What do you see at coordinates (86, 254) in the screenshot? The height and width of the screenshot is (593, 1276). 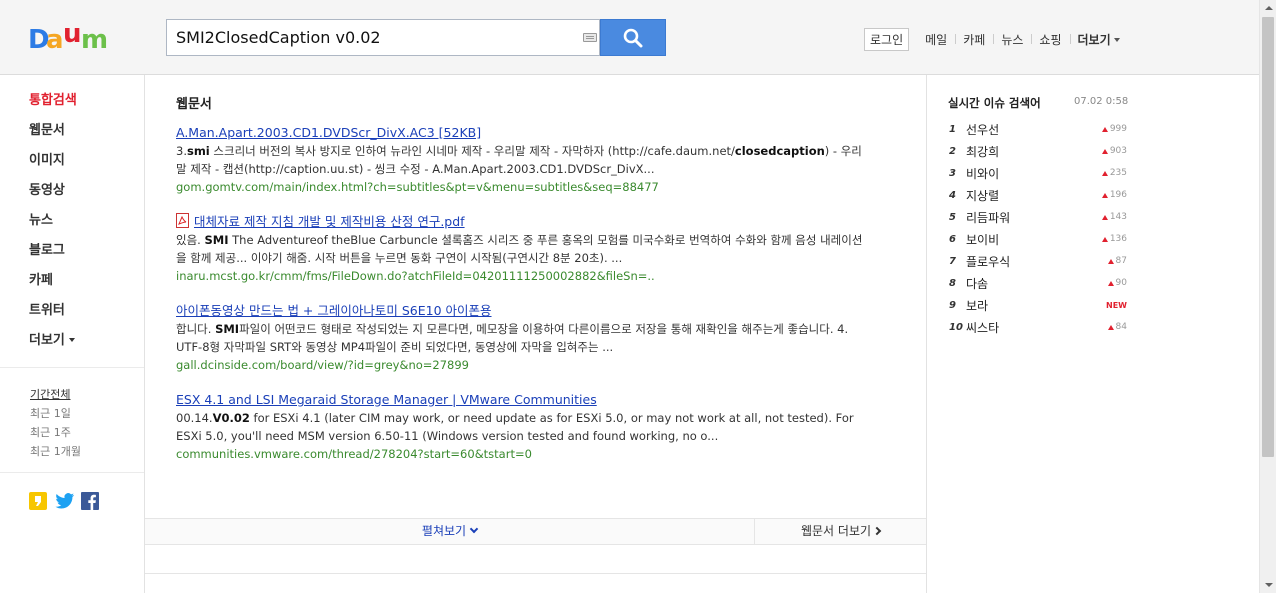 I see `category-blog: 블로그` at bounding box center [86, 254].